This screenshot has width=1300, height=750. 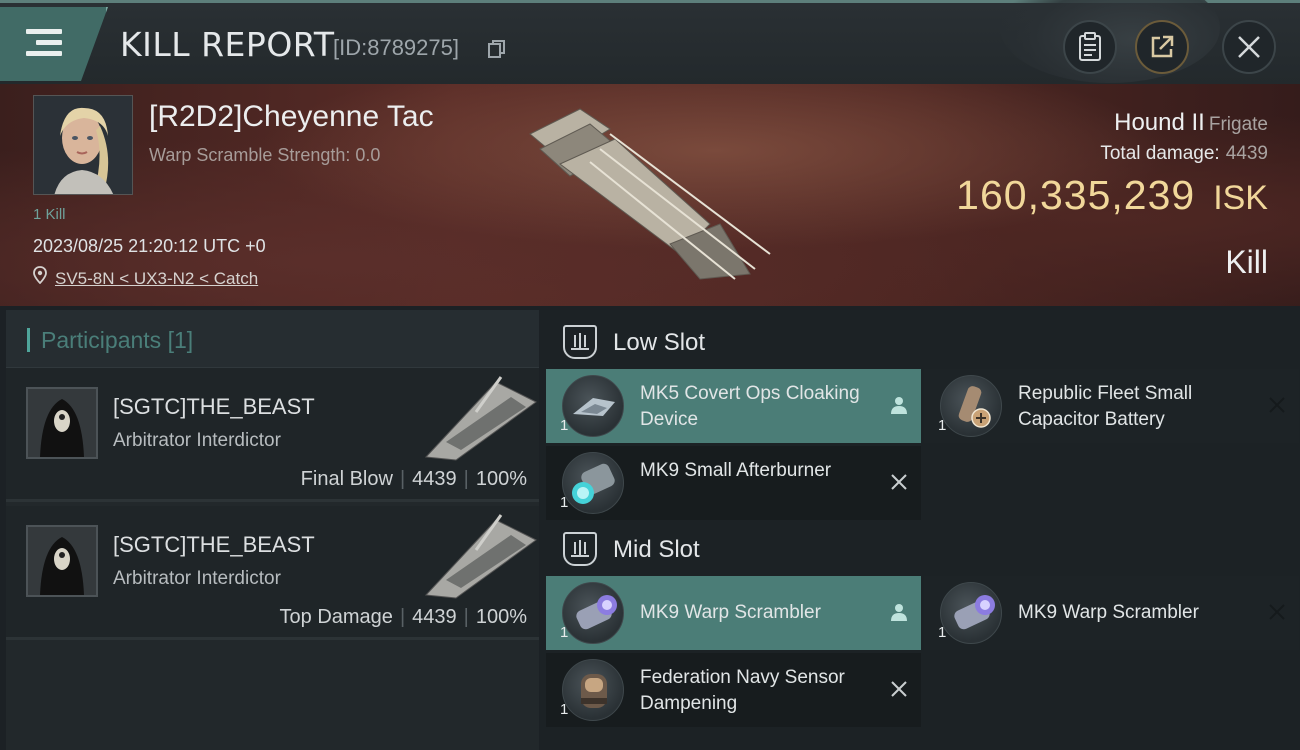 What do you see at coordinates (403, 617) in the screenshot?
I see `participant-stats: Top Damage | 4439 | 100%` at bounding box center [403, 617].